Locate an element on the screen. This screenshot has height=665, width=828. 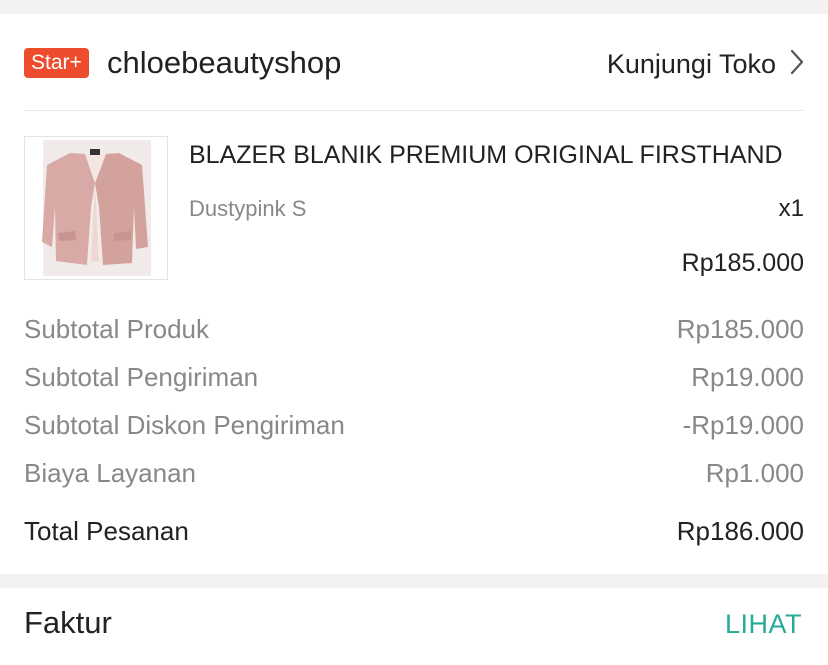
summary-value: Rp1.000 is located at coordinates (754, 472).